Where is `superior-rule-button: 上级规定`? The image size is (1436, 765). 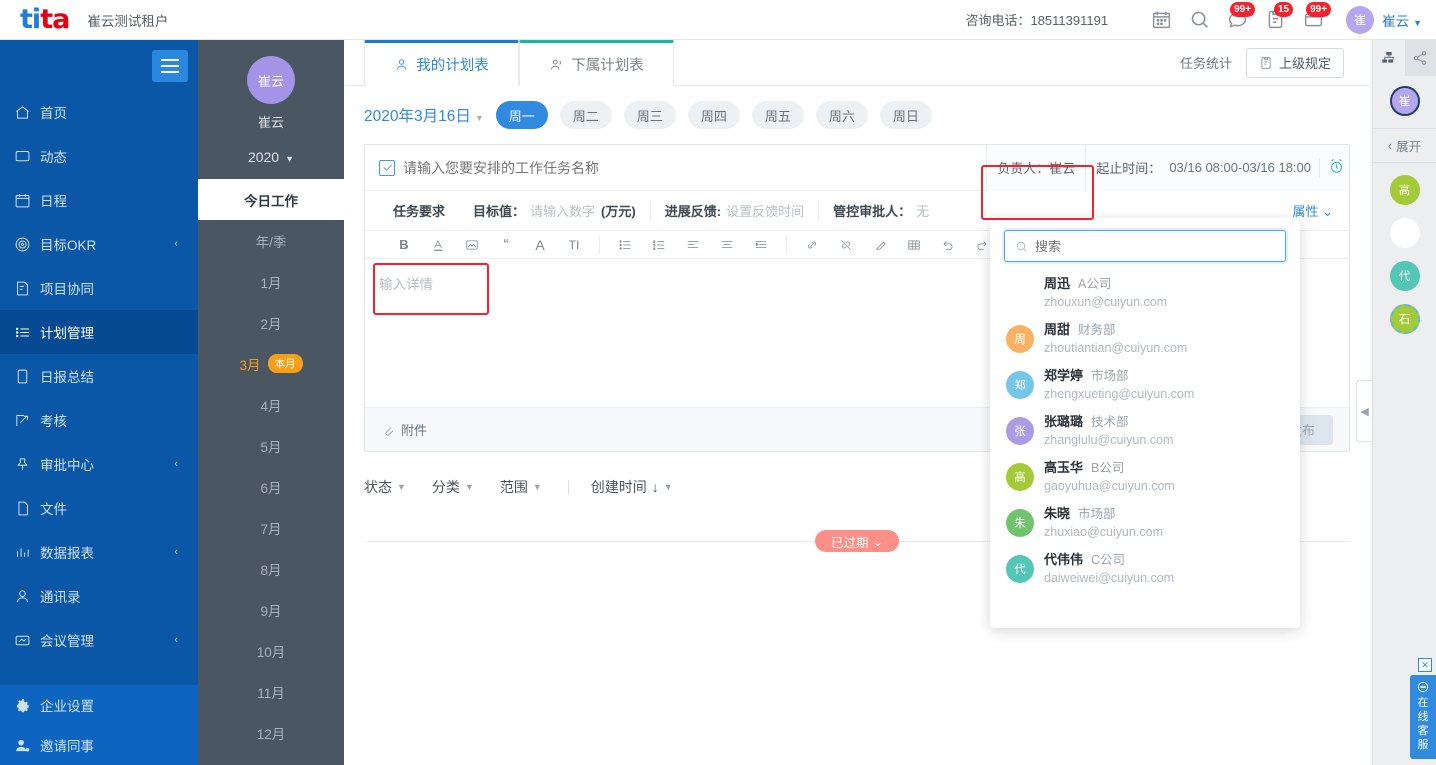
superior-rule-button: 上级规定 is located at coordinates (1294, 62).